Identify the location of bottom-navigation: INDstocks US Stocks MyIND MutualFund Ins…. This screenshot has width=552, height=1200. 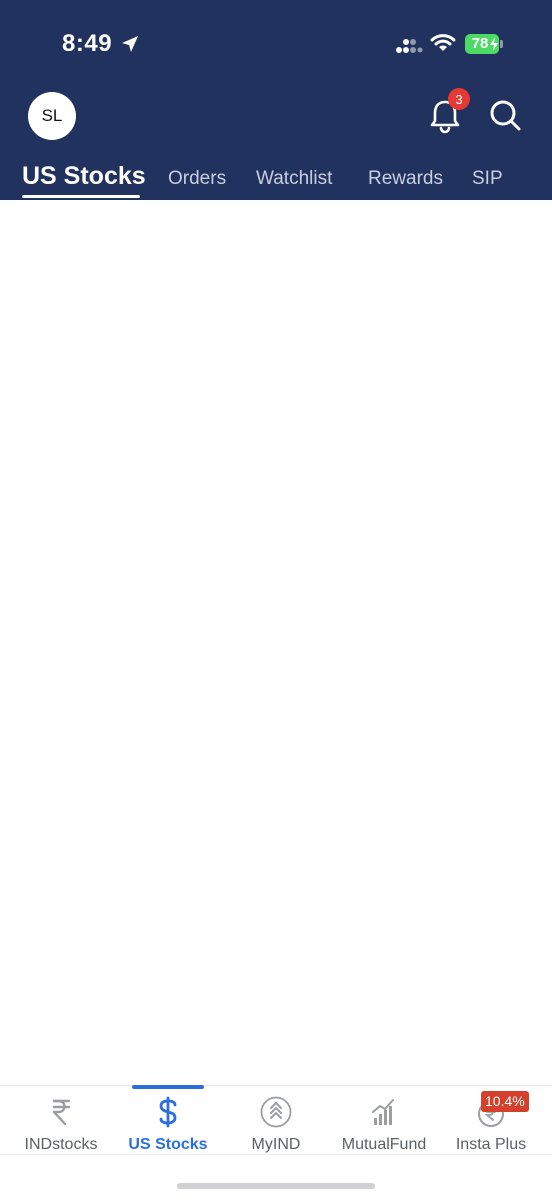
(276, 1142).